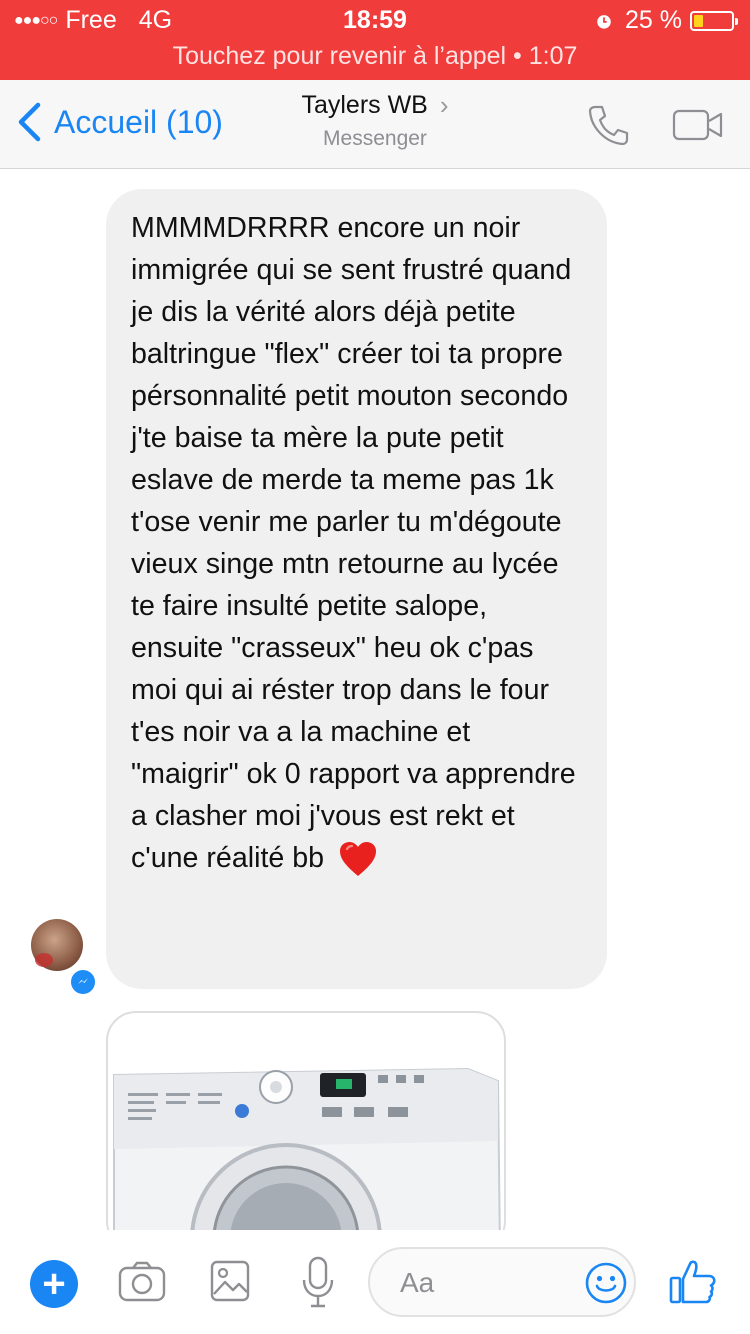 The height and width of the screenshot is (1334, 750). What do you see at coordinates (606, 1283) in the screenshot?
I see `emoji-icon` at bounding box center [606, 1283].